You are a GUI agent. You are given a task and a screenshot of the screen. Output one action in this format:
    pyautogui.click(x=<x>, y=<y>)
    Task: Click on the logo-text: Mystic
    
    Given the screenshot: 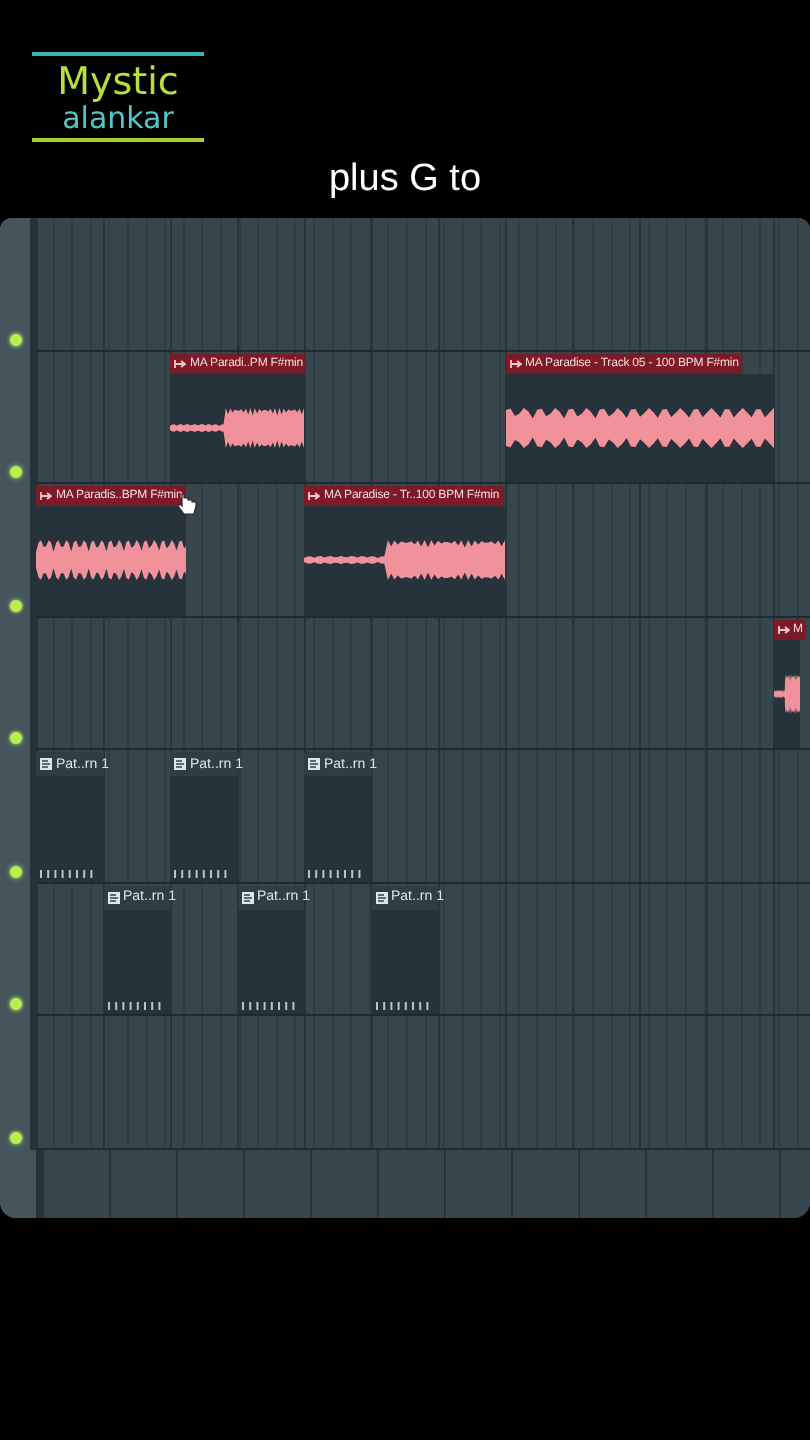 What is the action you would take?
    pyautogui.click(x=118, y=82)
    